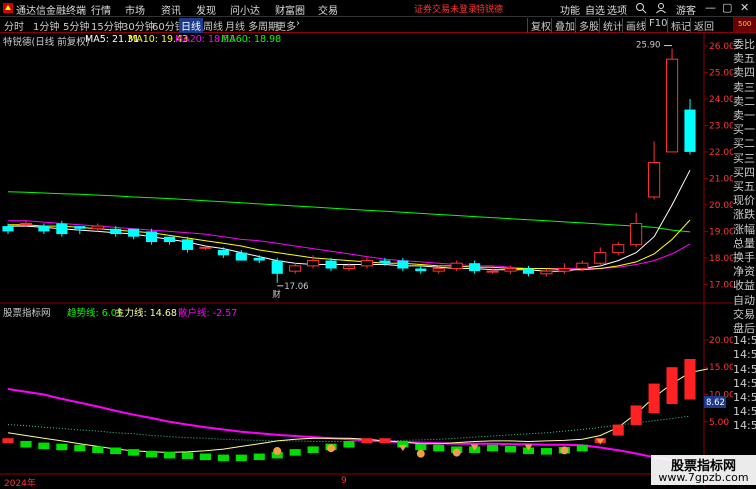 This screenshot has height=489, width=756. Describe the element at coordinates (540, 25) in the screenshot. I see `tool-adjust: 复权` at that location.